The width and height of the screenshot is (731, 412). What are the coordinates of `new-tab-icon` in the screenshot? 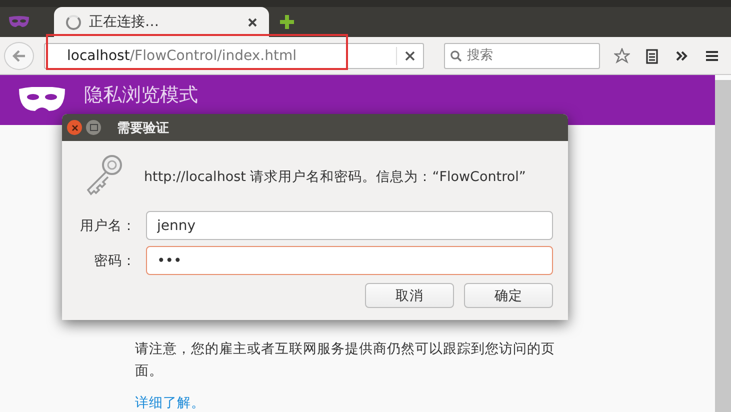 It's located at (287, 22).